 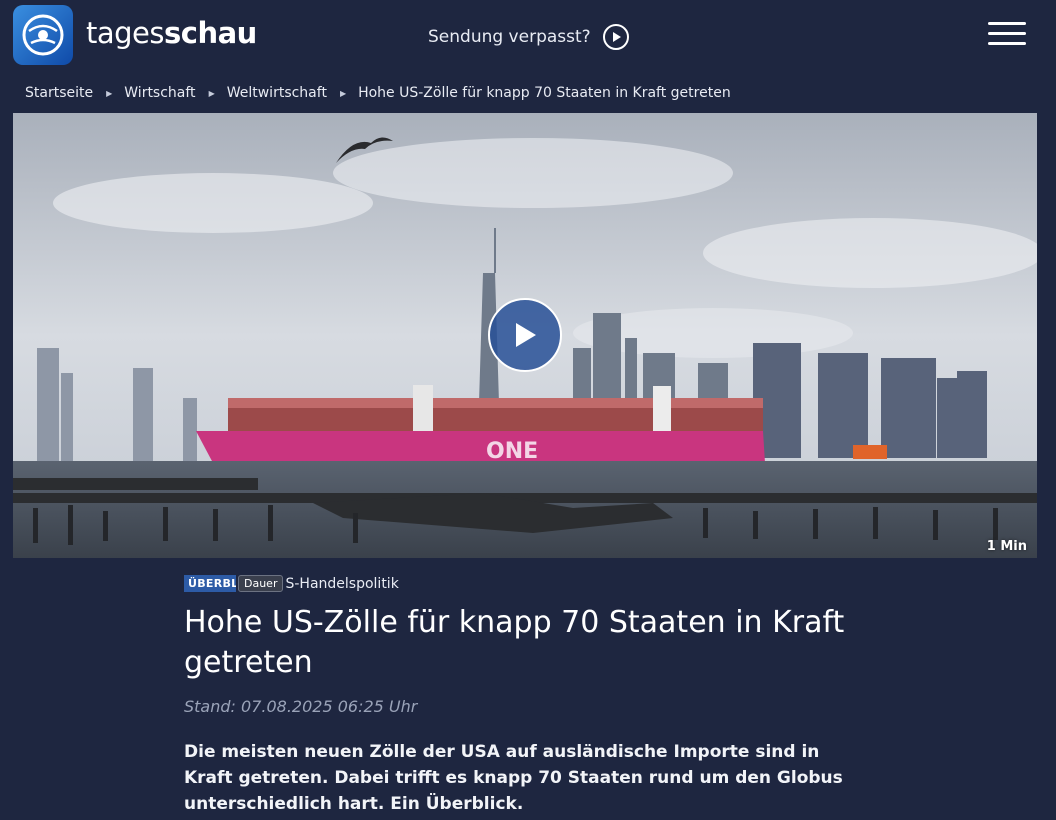 What do you see at coordinates (1007, 35) in the screenshot?
I see `hamburger-menu-icon` at bounding box center [1007, 35].